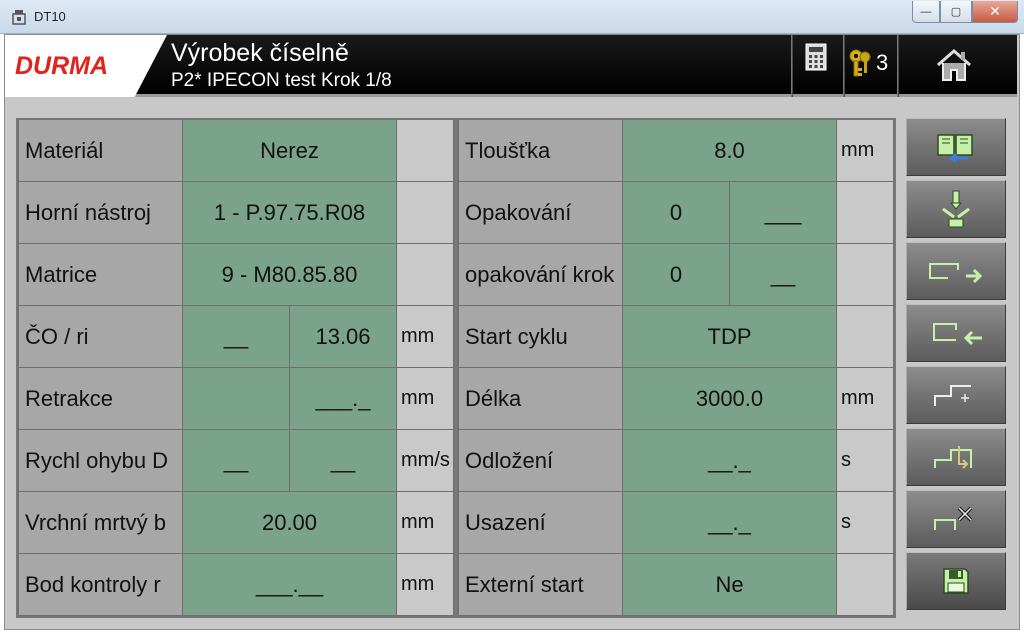  I want to click on delete-step-button, so click(956, 519).